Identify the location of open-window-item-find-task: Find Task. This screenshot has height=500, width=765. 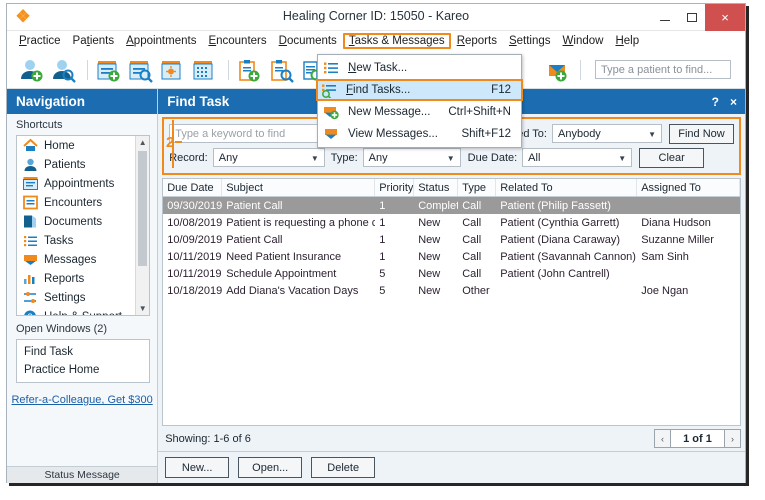
(83, 352).